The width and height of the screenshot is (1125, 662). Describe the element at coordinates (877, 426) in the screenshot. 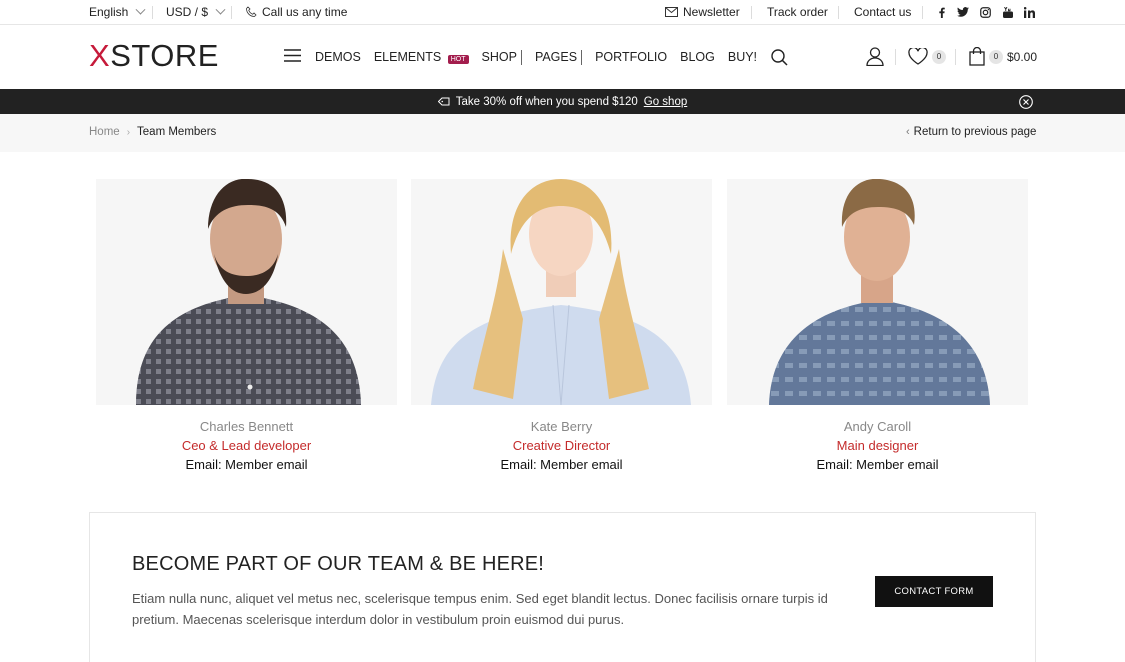

I see `member-name: Andy Caroll` at that location.